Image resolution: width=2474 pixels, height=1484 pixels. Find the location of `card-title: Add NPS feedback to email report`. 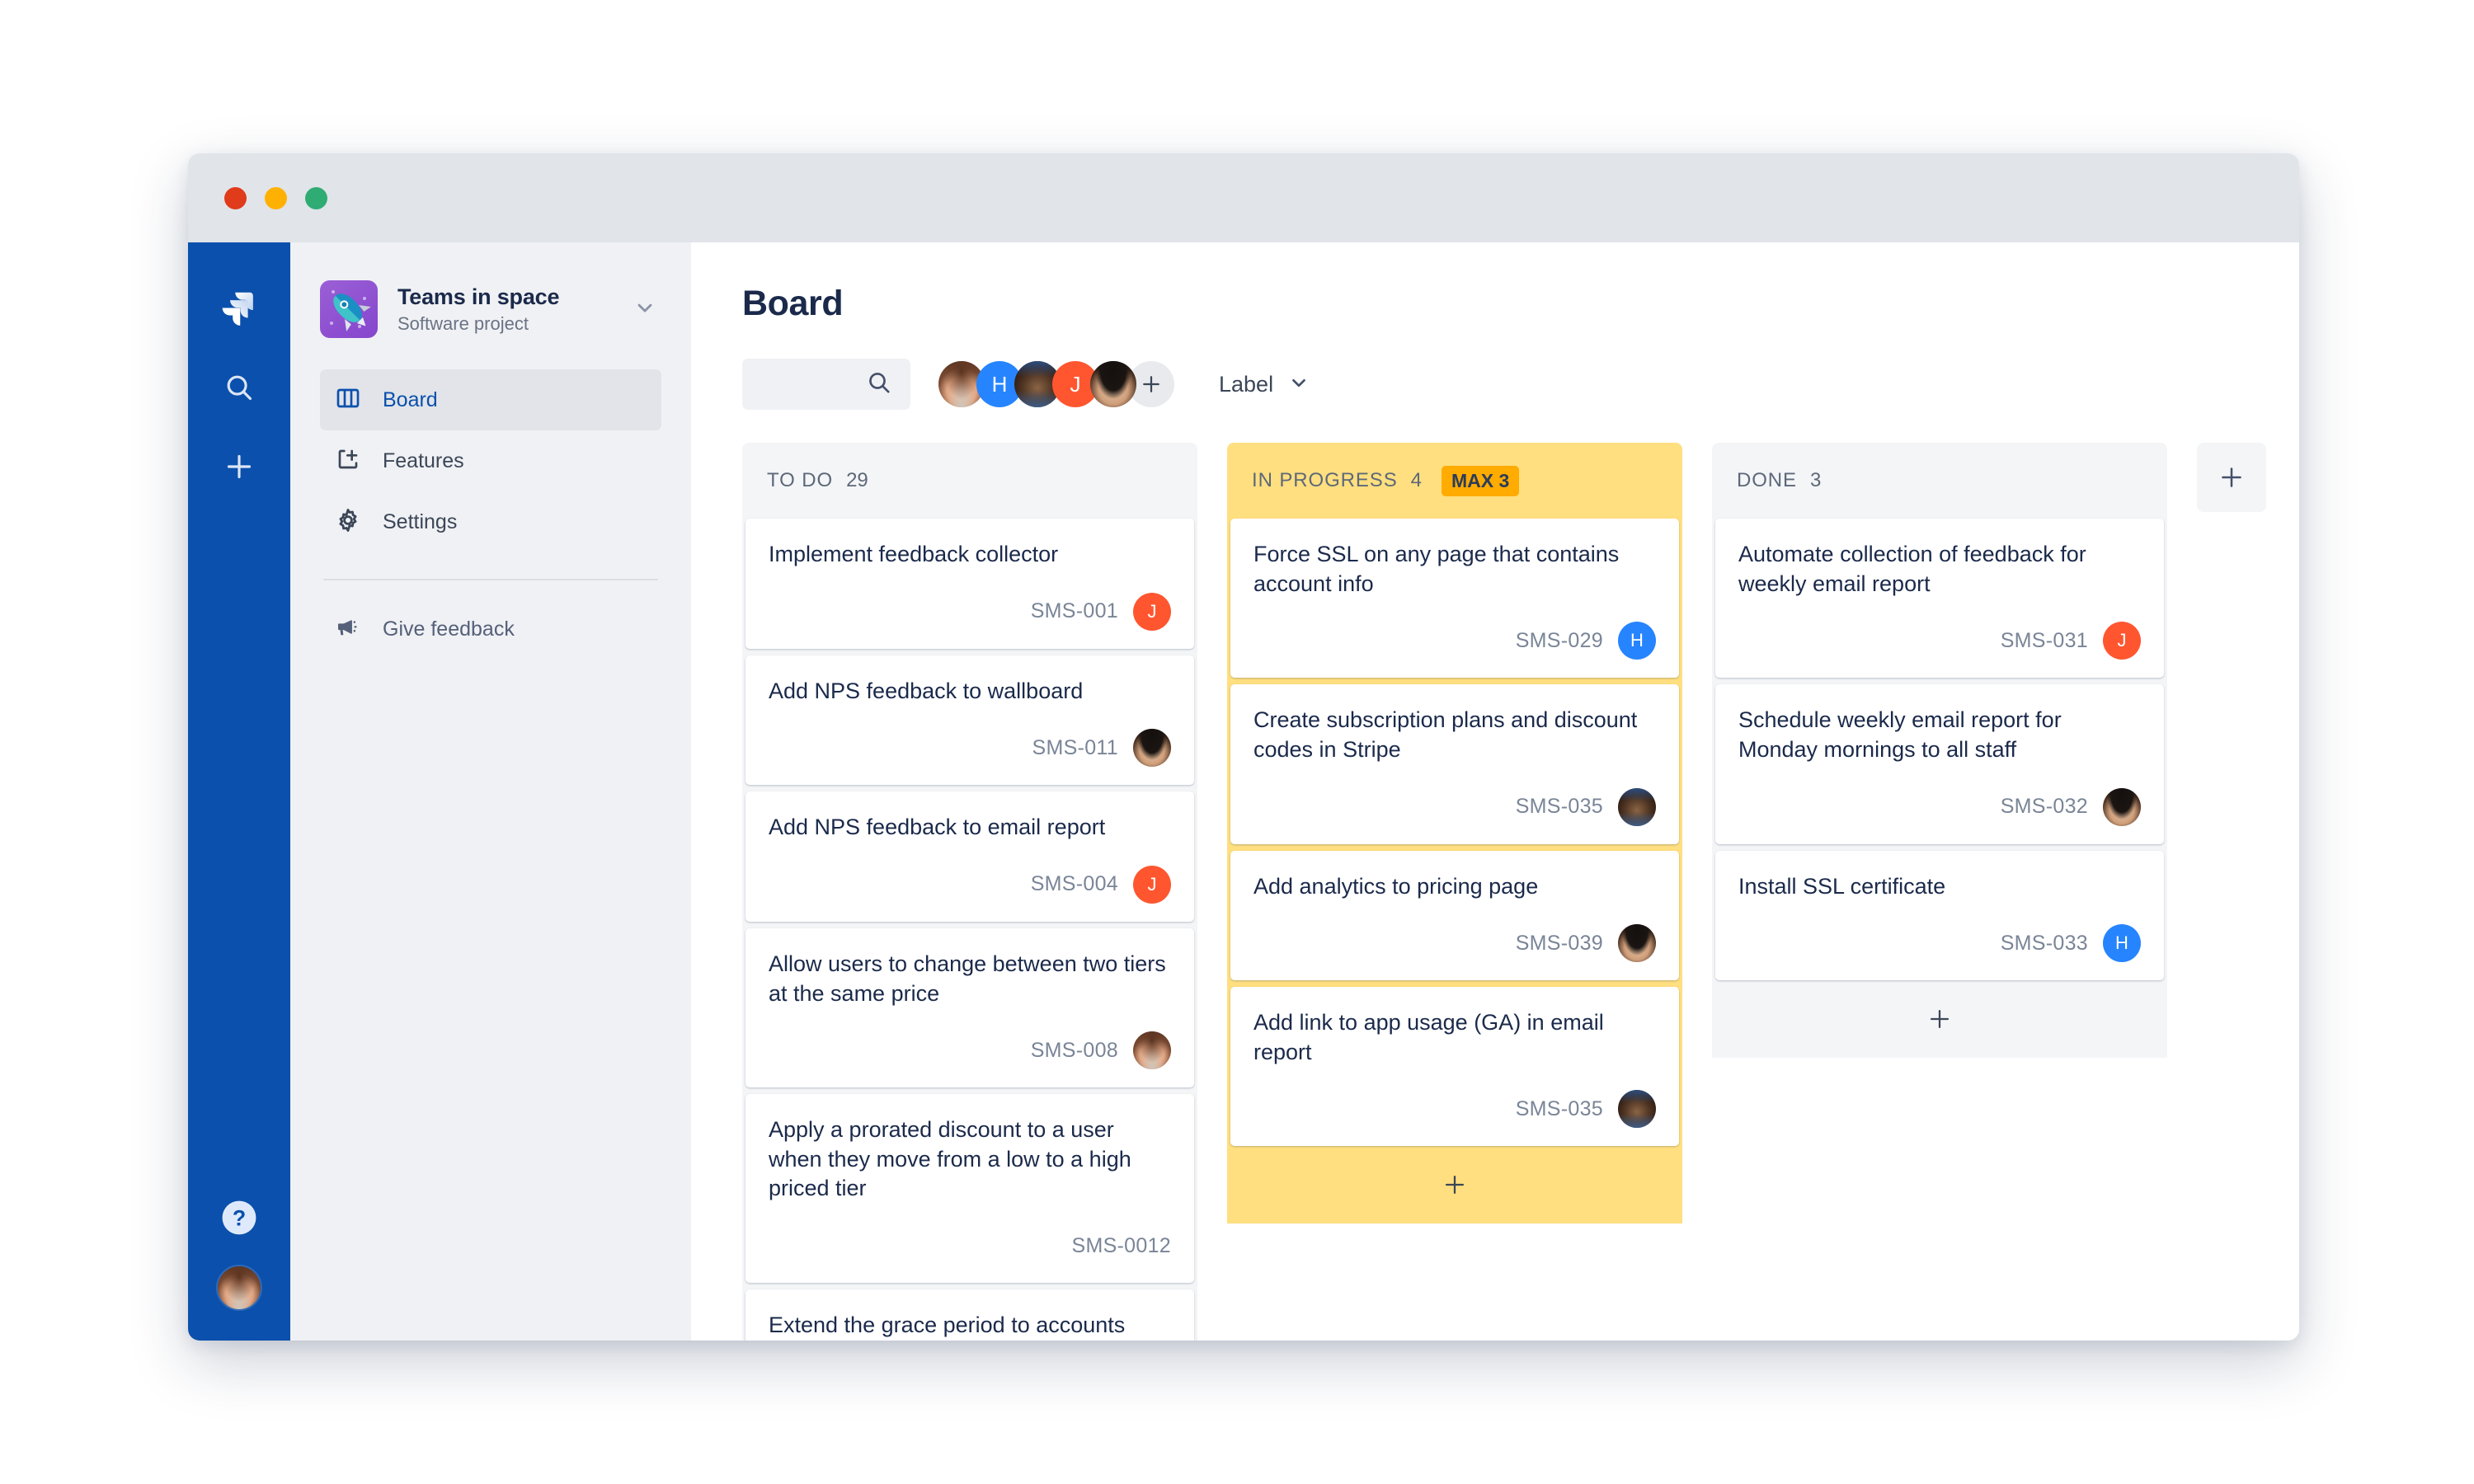

card-title: Add NPS feedback to email report is located at coordinates (937, 828).